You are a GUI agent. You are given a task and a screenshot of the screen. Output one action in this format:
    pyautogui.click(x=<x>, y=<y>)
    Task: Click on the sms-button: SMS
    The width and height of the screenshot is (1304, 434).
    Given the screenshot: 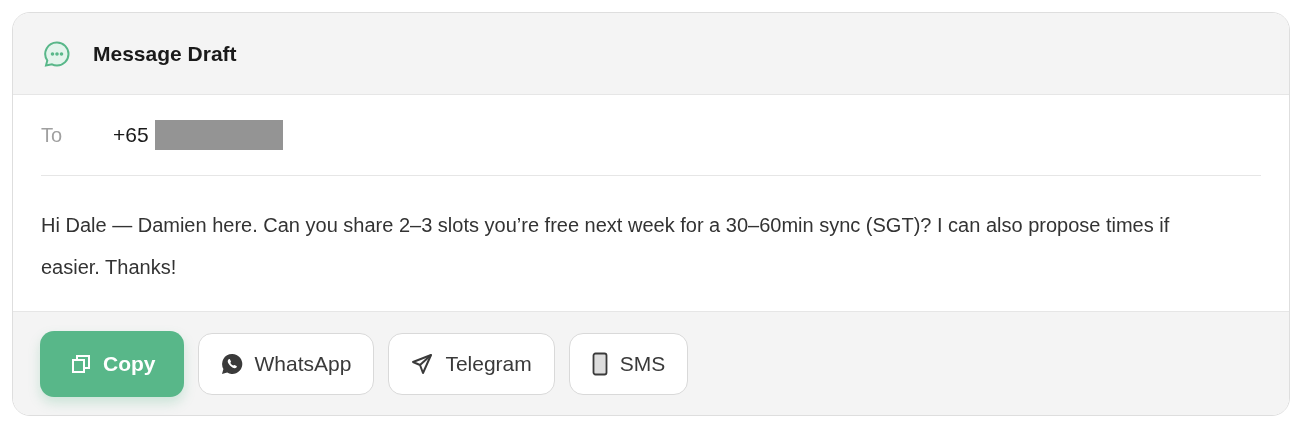 What is the action you would take?
    pyautogui.click(x=628, y=363)
    